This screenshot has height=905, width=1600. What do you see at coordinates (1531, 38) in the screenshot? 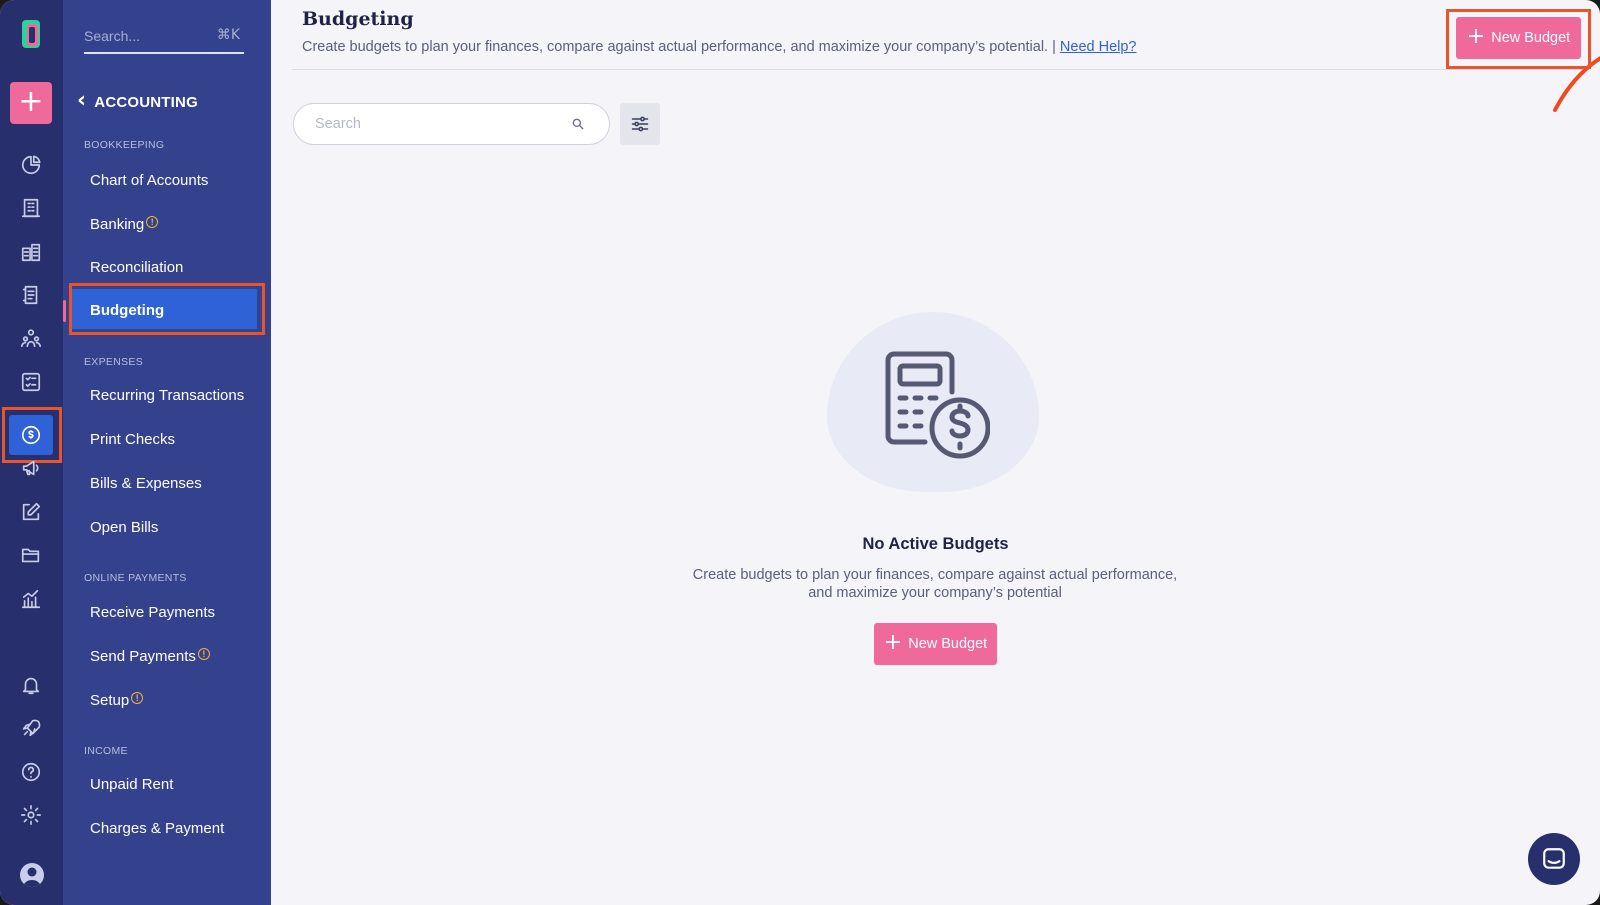
I see `new-budget-label: New Budget` at bounding box center [1531, 38].